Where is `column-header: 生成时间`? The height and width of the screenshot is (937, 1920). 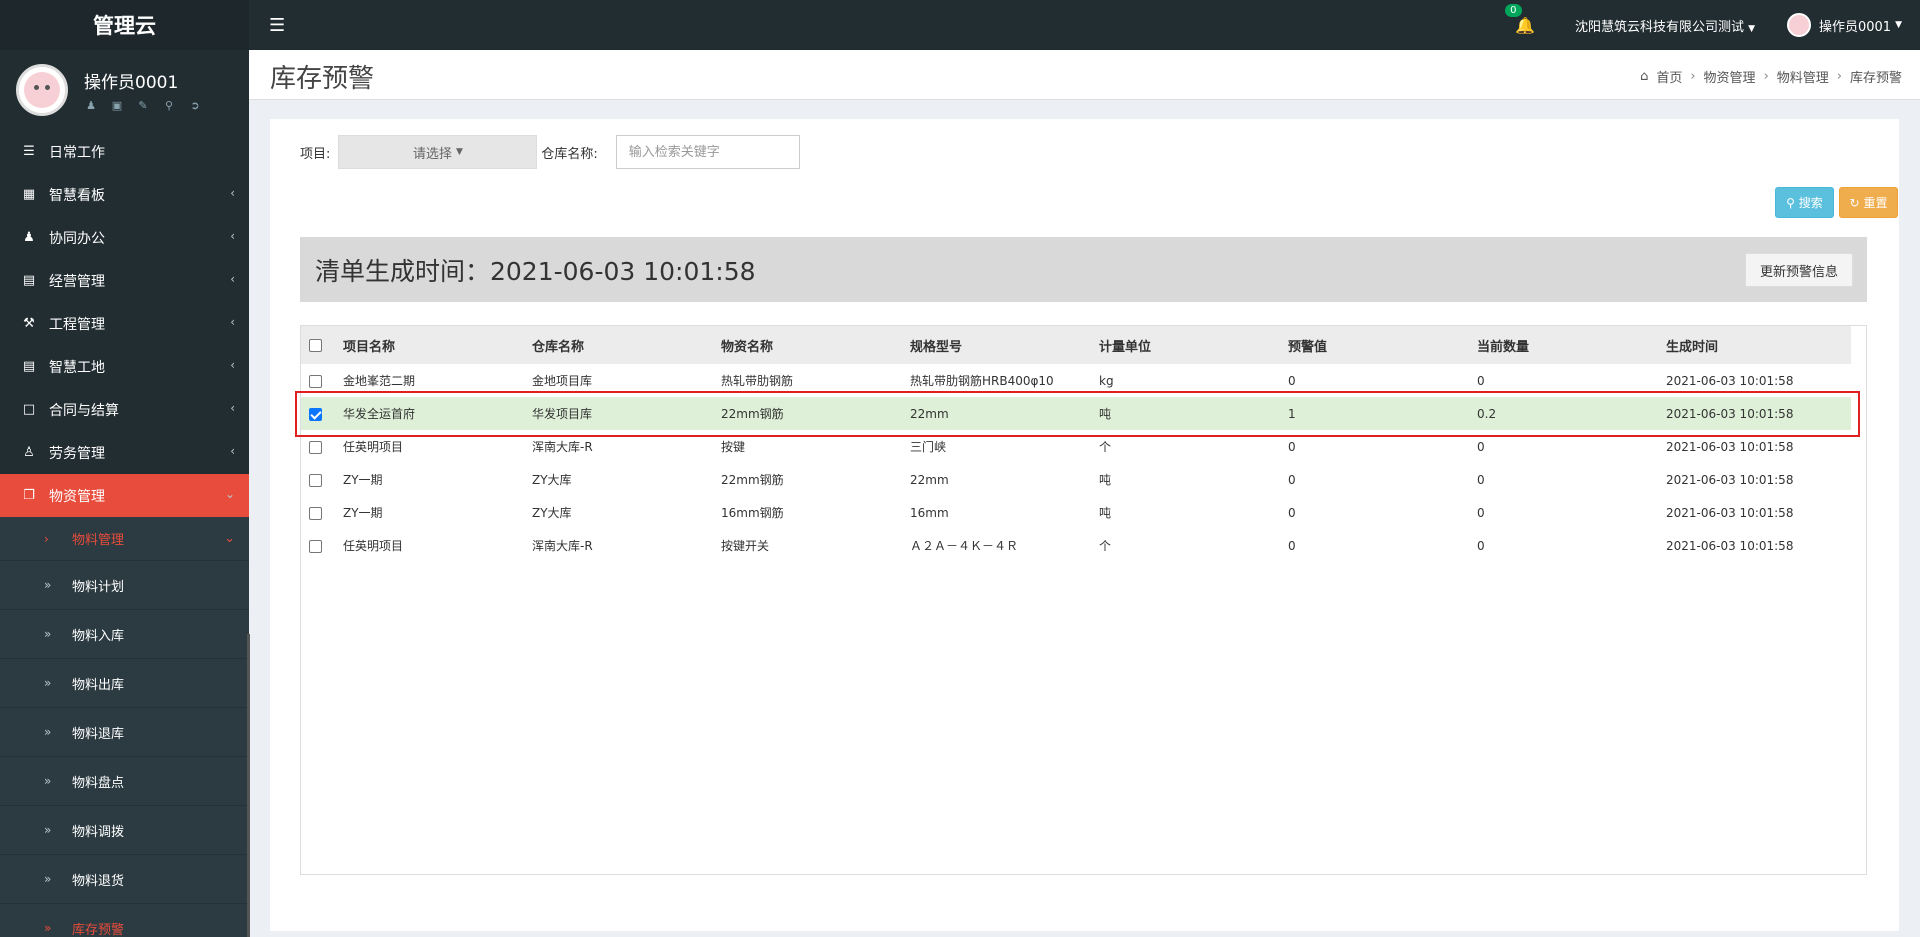 column-header: 生成时间 is located at coordinates (1758, 345).